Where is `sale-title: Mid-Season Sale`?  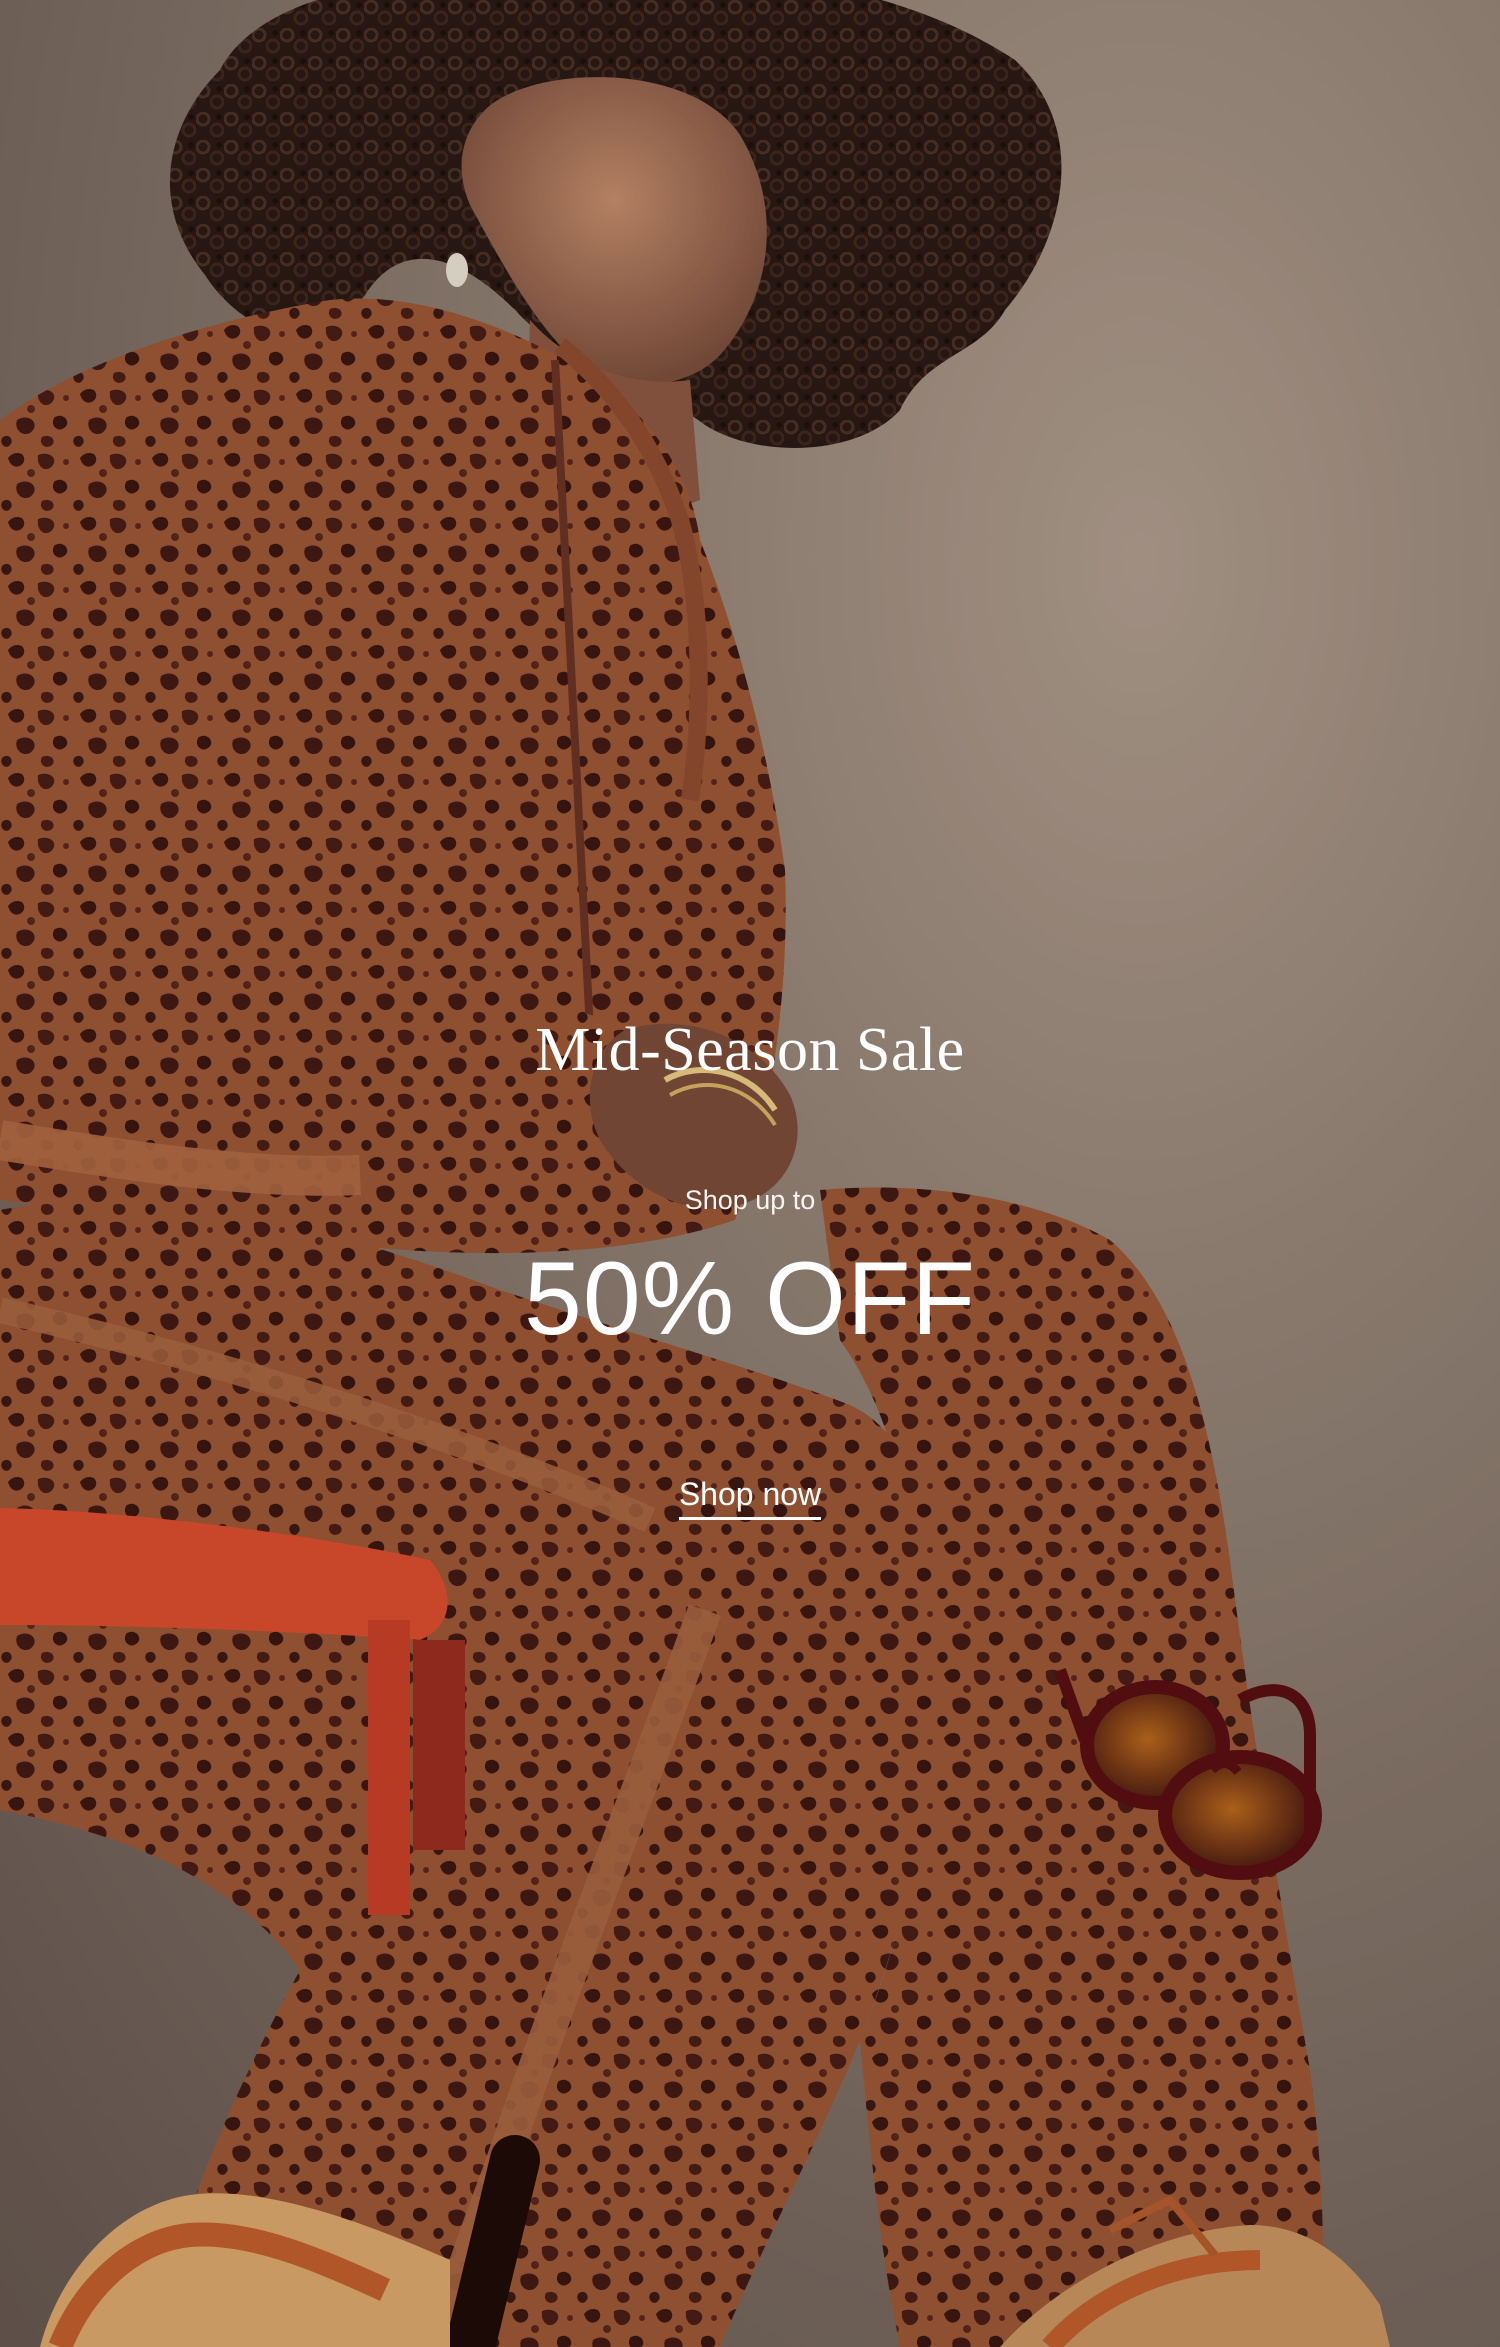 sale-title: Mid-Season Sale is located at coordinates (750, 1050).